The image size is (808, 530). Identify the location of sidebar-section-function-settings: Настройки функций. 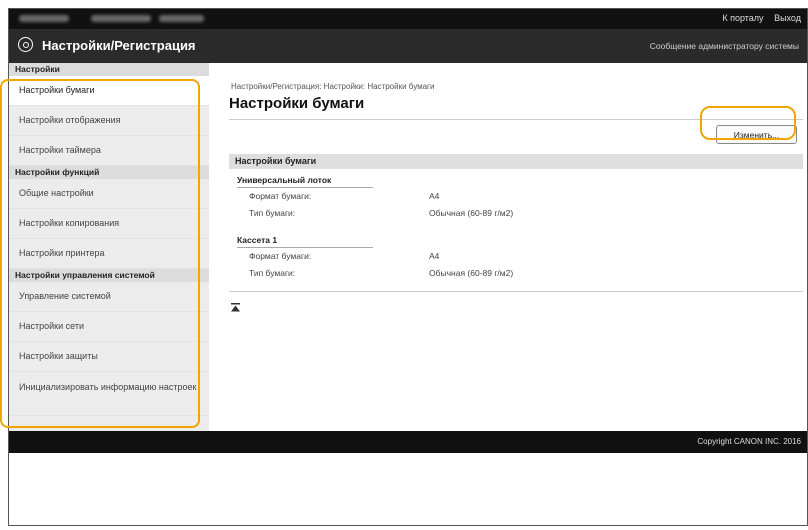
(109, 172).